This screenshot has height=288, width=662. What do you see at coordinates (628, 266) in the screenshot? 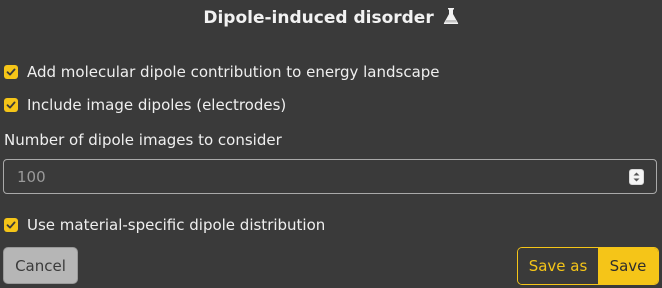
I see `save-button: Save` at bounding box center [628, 266].